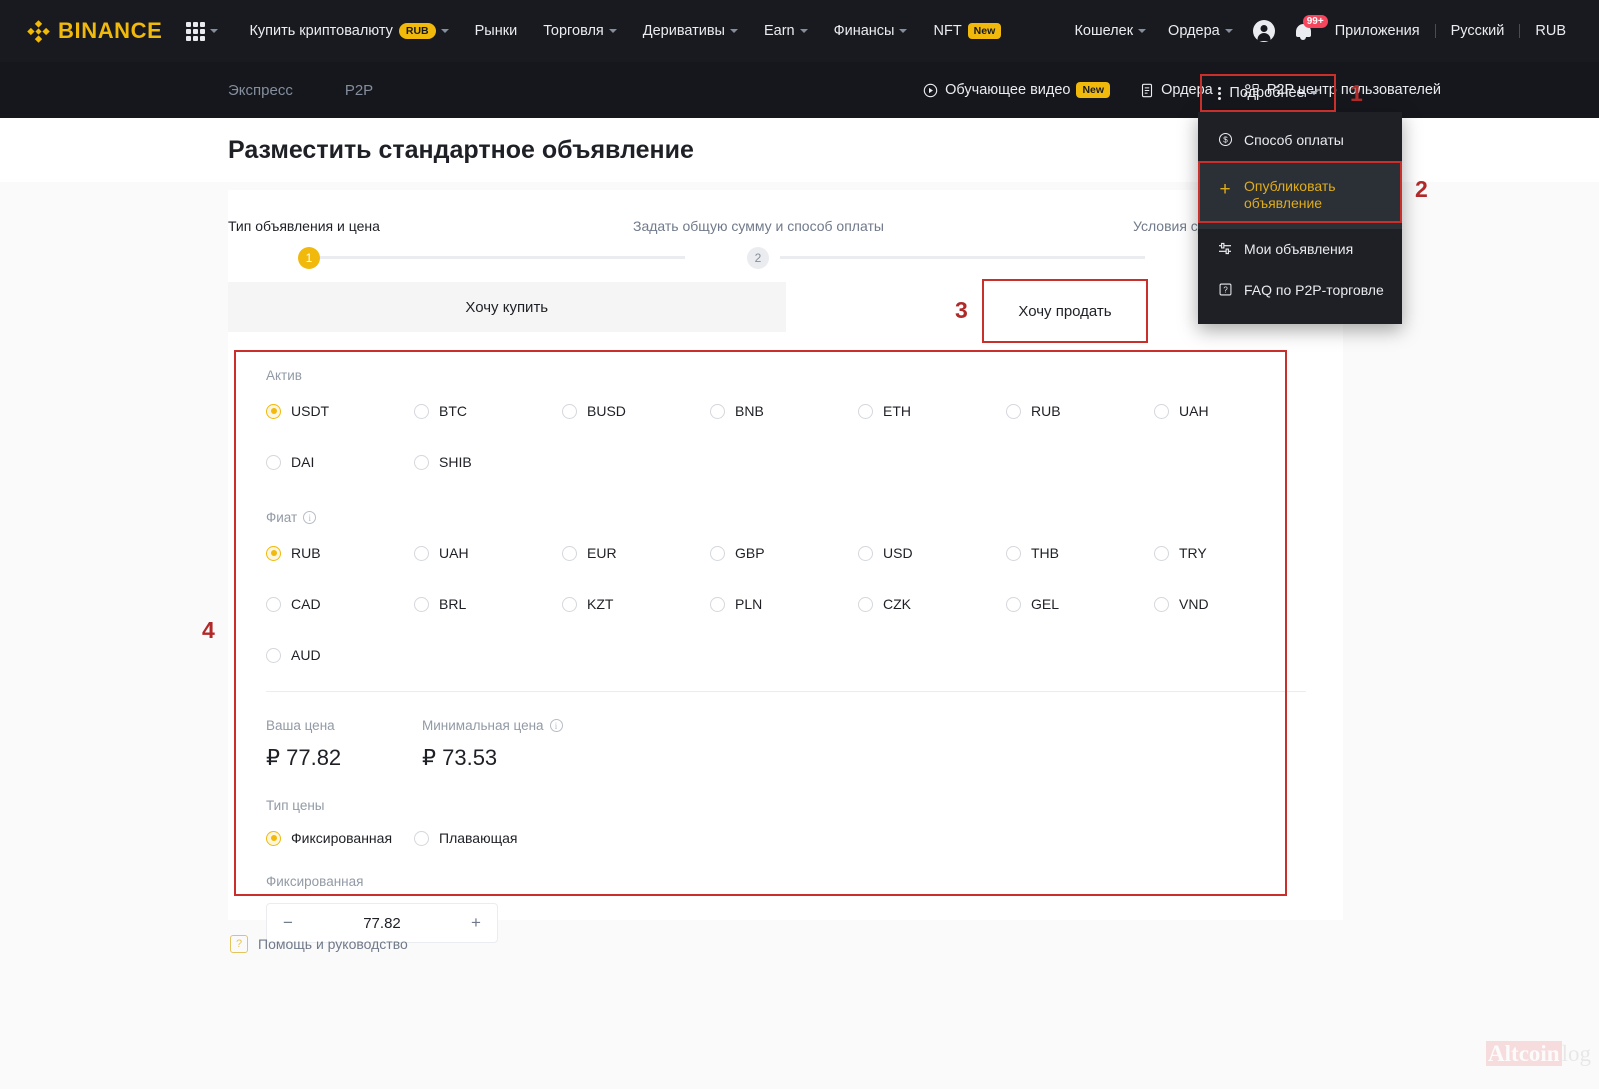  What do you see at coordinates (326, 90) in the screenshot?
I see `subnav-left-items: Экспресс P2P` at bounding box center [326, 90].